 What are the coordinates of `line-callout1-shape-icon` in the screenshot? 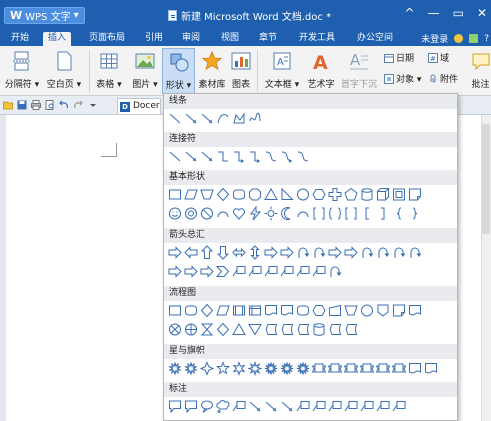 It's located at (239, 406).